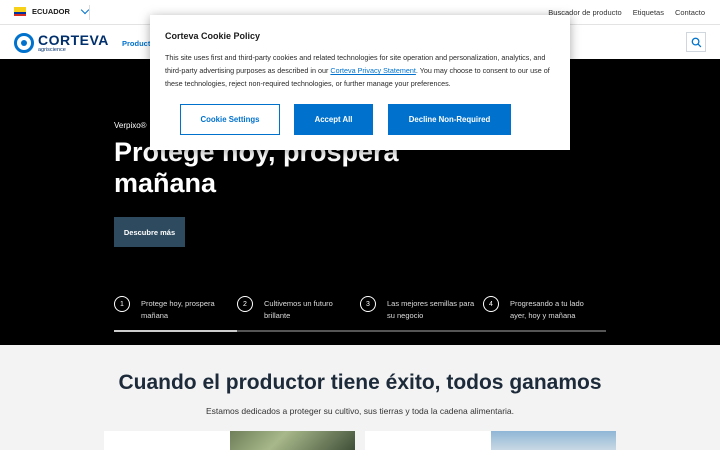 The width and height of the screenshot is (720, 450). I want to click on cookie-dialog-title: Corteva Cookie Policy, so click(213, 36).